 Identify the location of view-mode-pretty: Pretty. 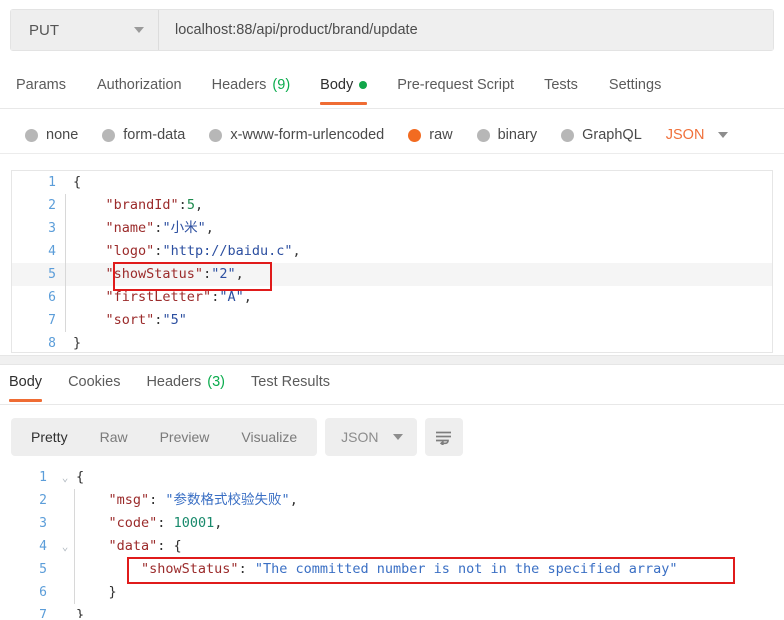
(49, 437).